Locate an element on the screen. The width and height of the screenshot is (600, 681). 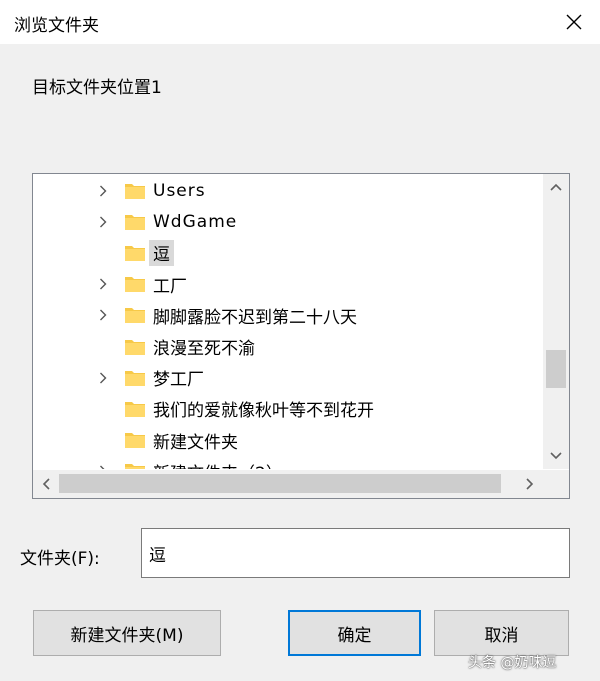
tree-item: WdGame is located at coordinates (288, 221).